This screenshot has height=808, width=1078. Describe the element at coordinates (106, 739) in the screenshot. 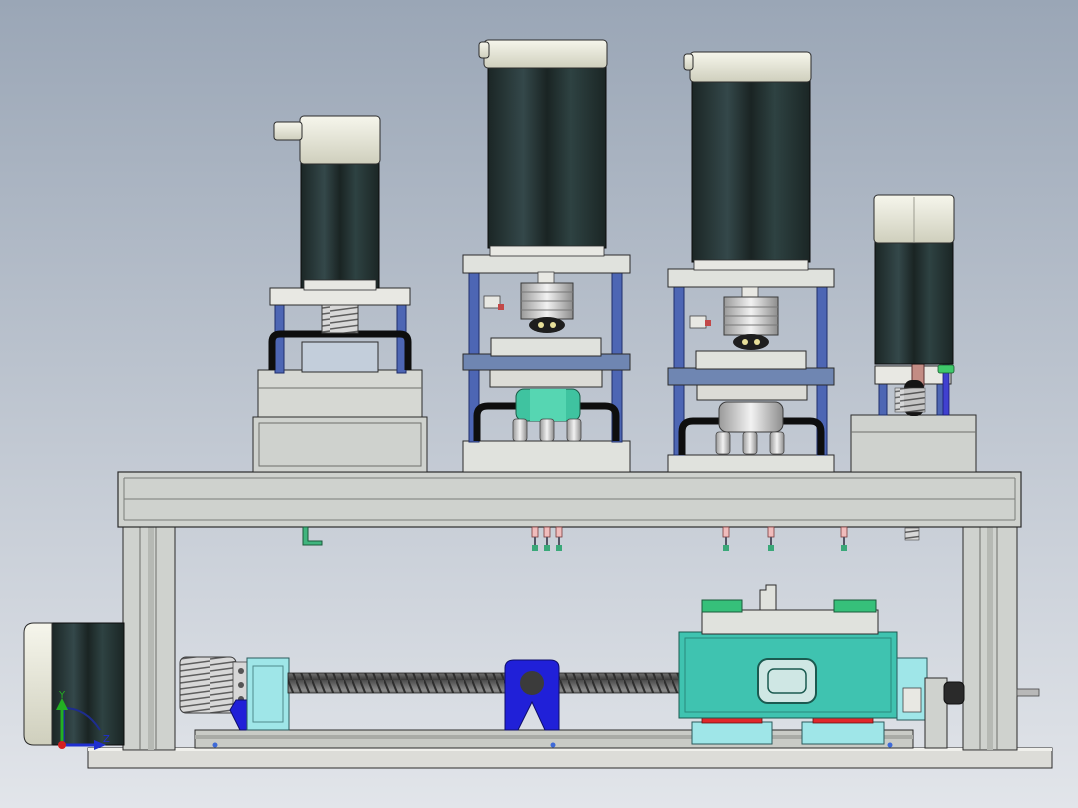

I see `axis-z-label: Z` at that location.